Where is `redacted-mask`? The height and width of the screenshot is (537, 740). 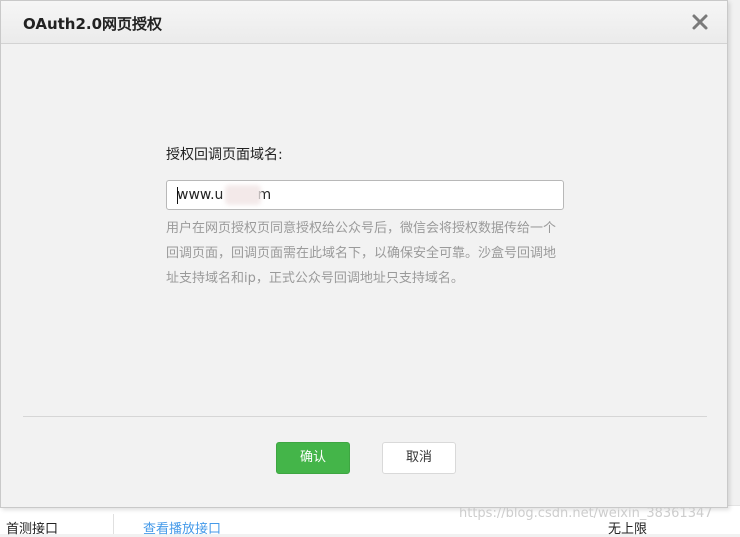
redacted-mask is located at coordinates (243, 195).